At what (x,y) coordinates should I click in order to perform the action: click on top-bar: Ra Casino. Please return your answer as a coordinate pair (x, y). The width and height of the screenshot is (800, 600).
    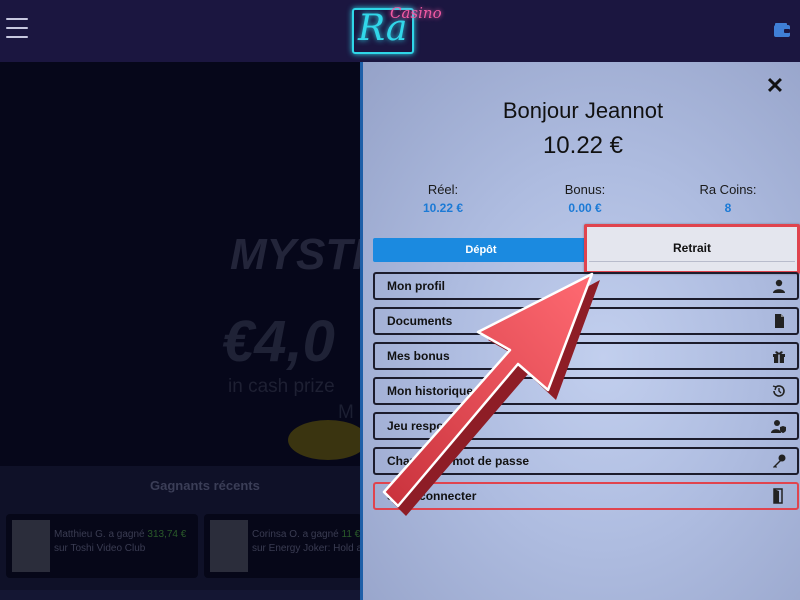
    Looking at the image, I should click on (400, 31).